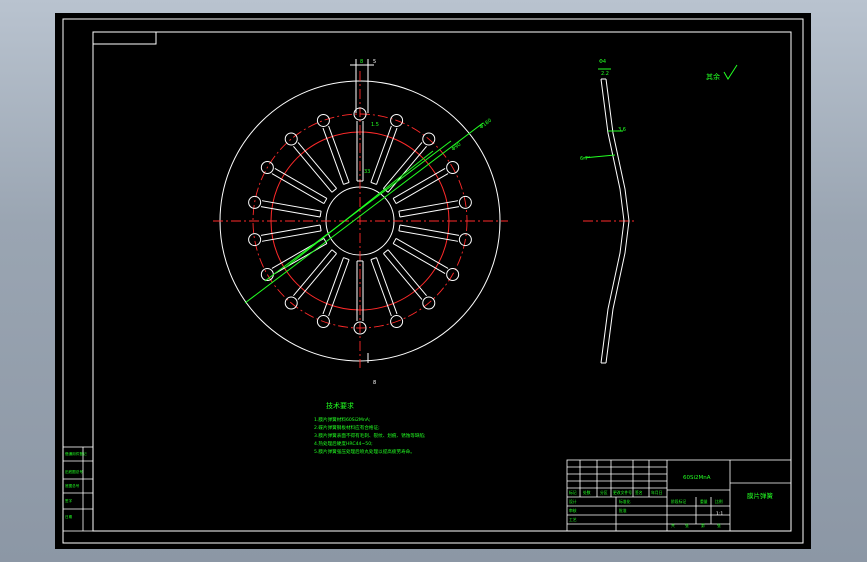 Image resolution: width=867 pixels, height=562 pixels. I want to click on tb-lbl-gongyi: 工艺, so click(573, 519).